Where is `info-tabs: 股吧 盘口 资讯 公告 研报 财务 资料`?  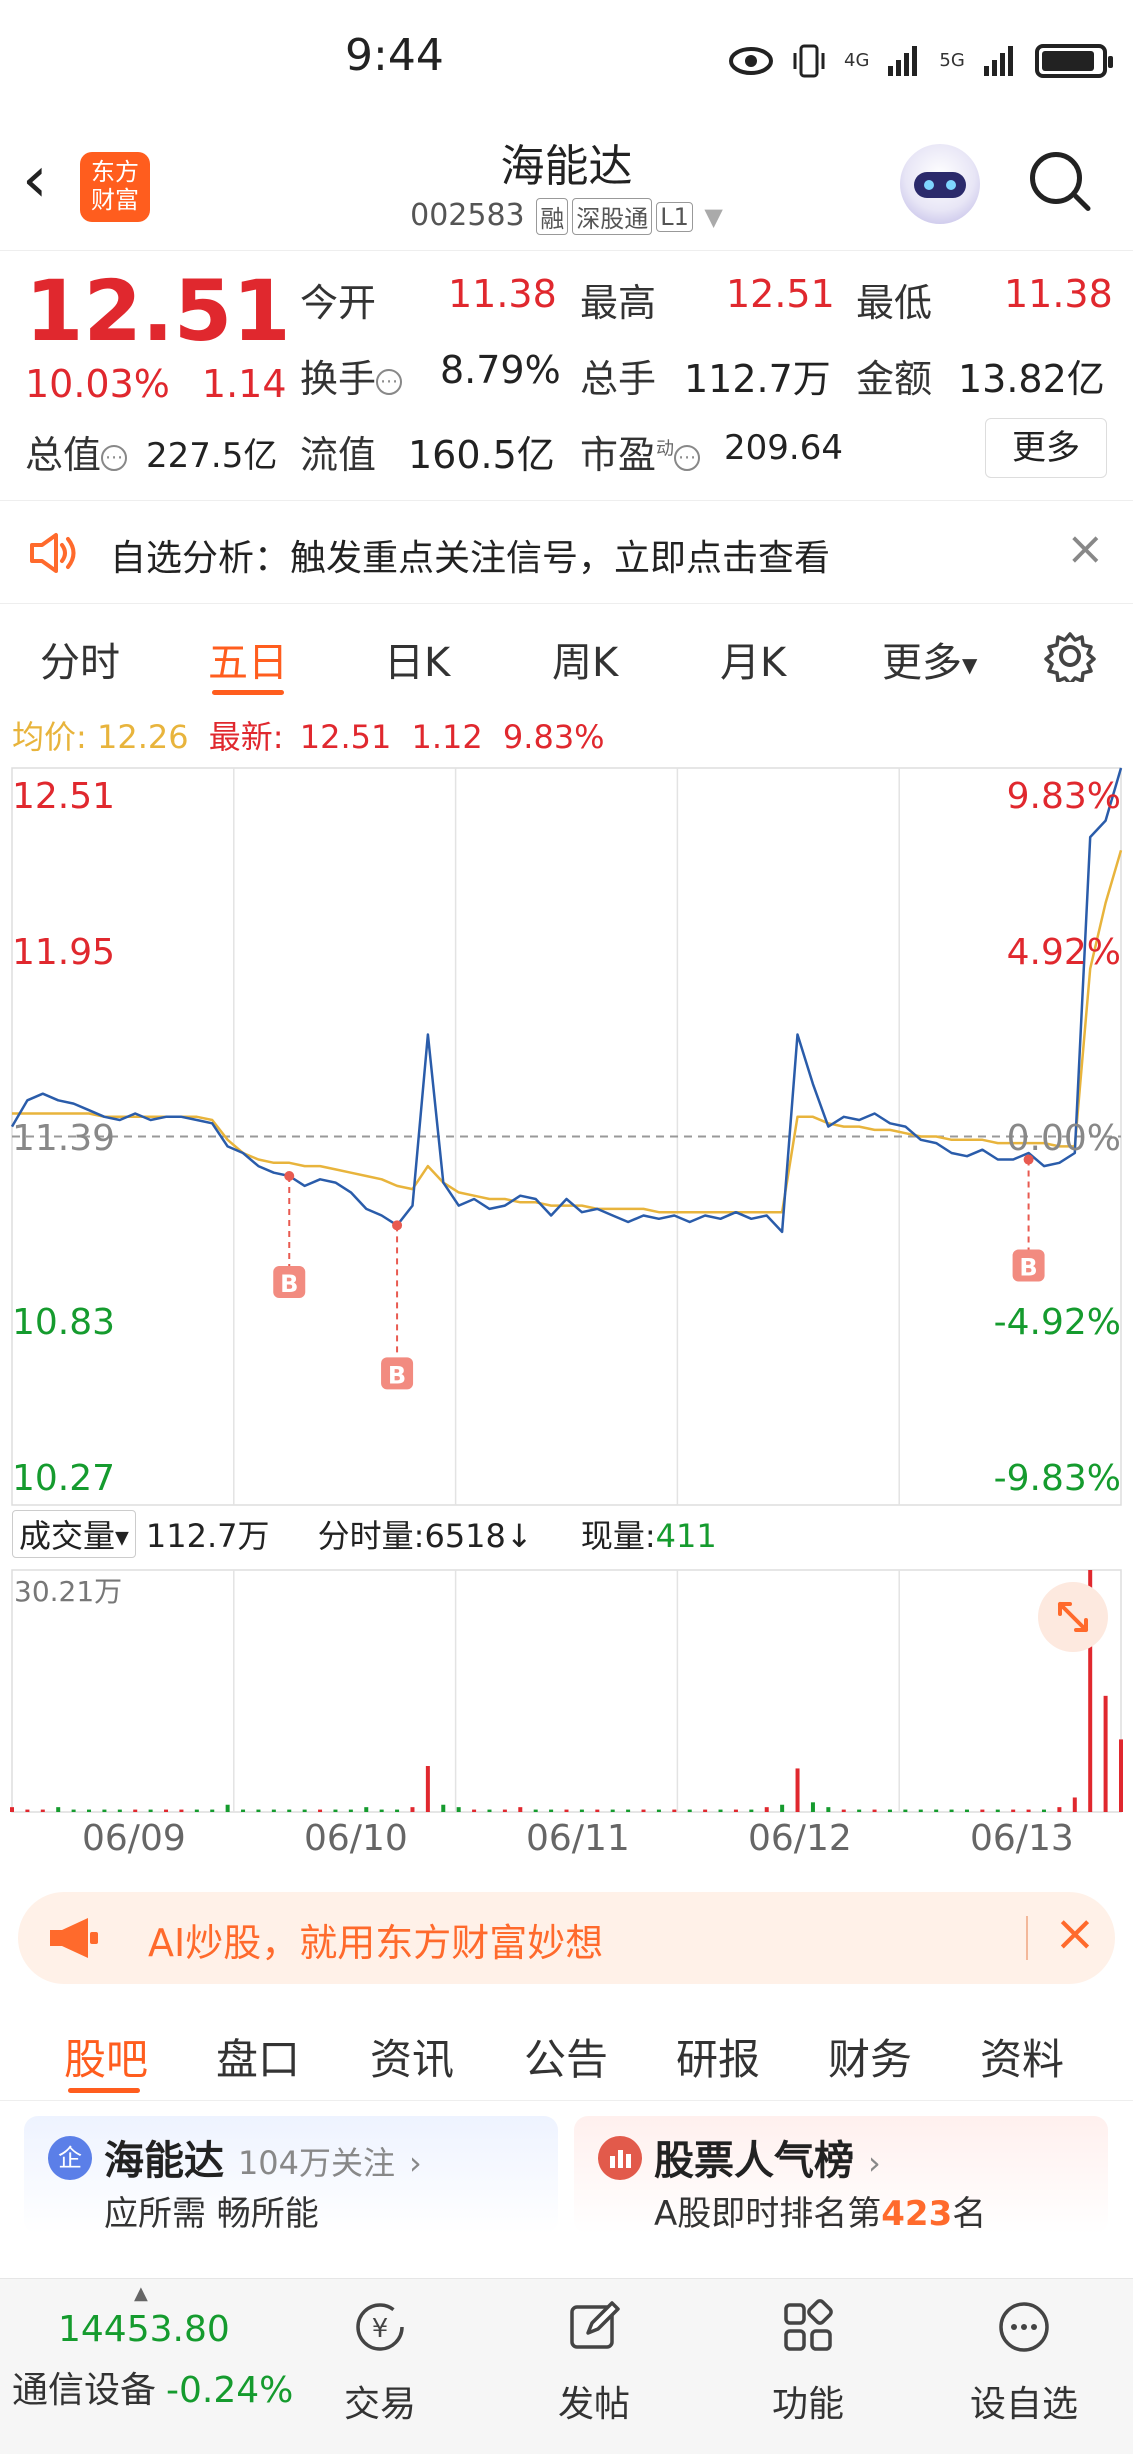 info-tabs: 股吧 盘口 资讯 公告 研报 财务 资料 is located at coordinates (566, 2050).